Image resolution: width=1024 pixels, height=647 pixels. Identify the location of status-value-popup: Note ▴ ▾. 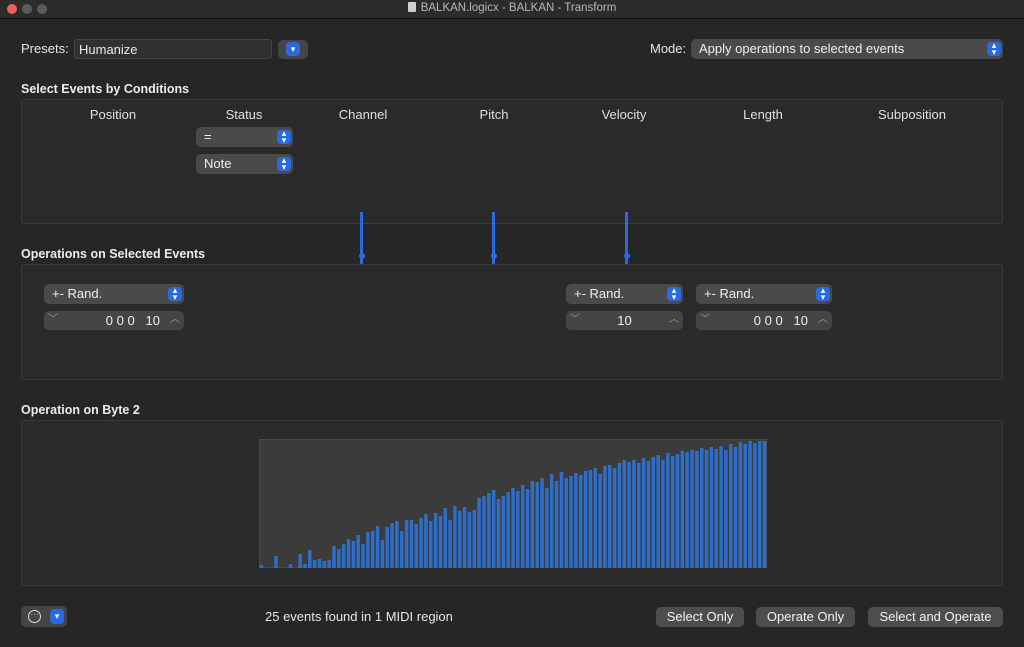
(244, 164).